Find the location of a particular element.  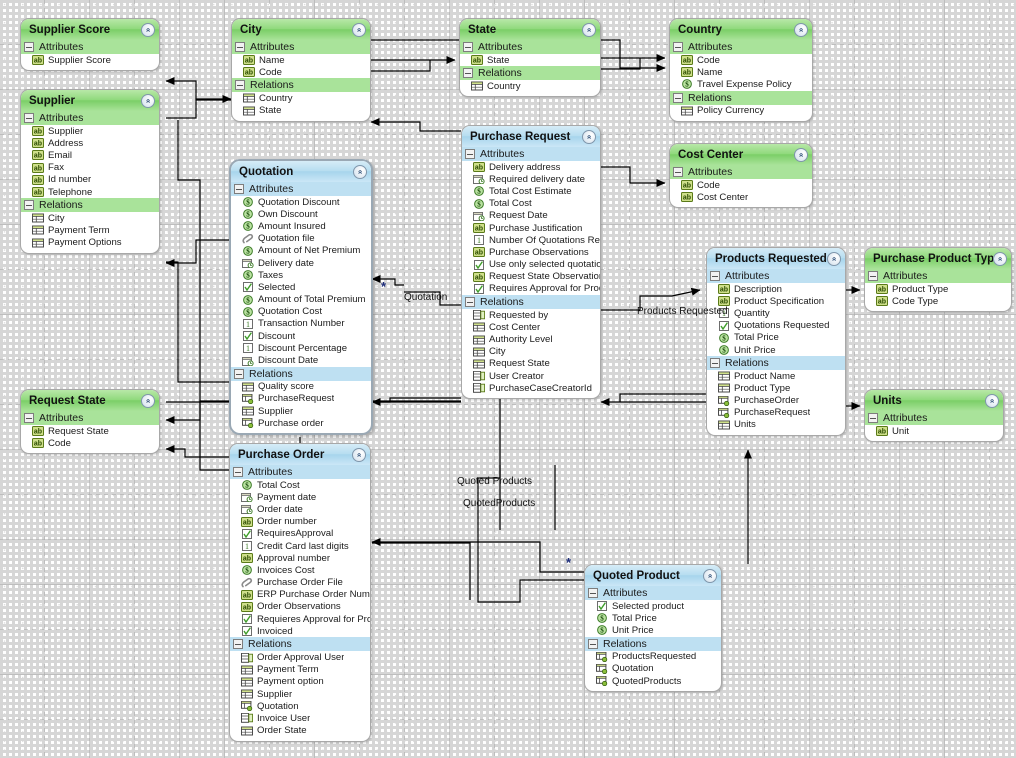

attribute-row: ab Order number is located at coordinates (300, 522).